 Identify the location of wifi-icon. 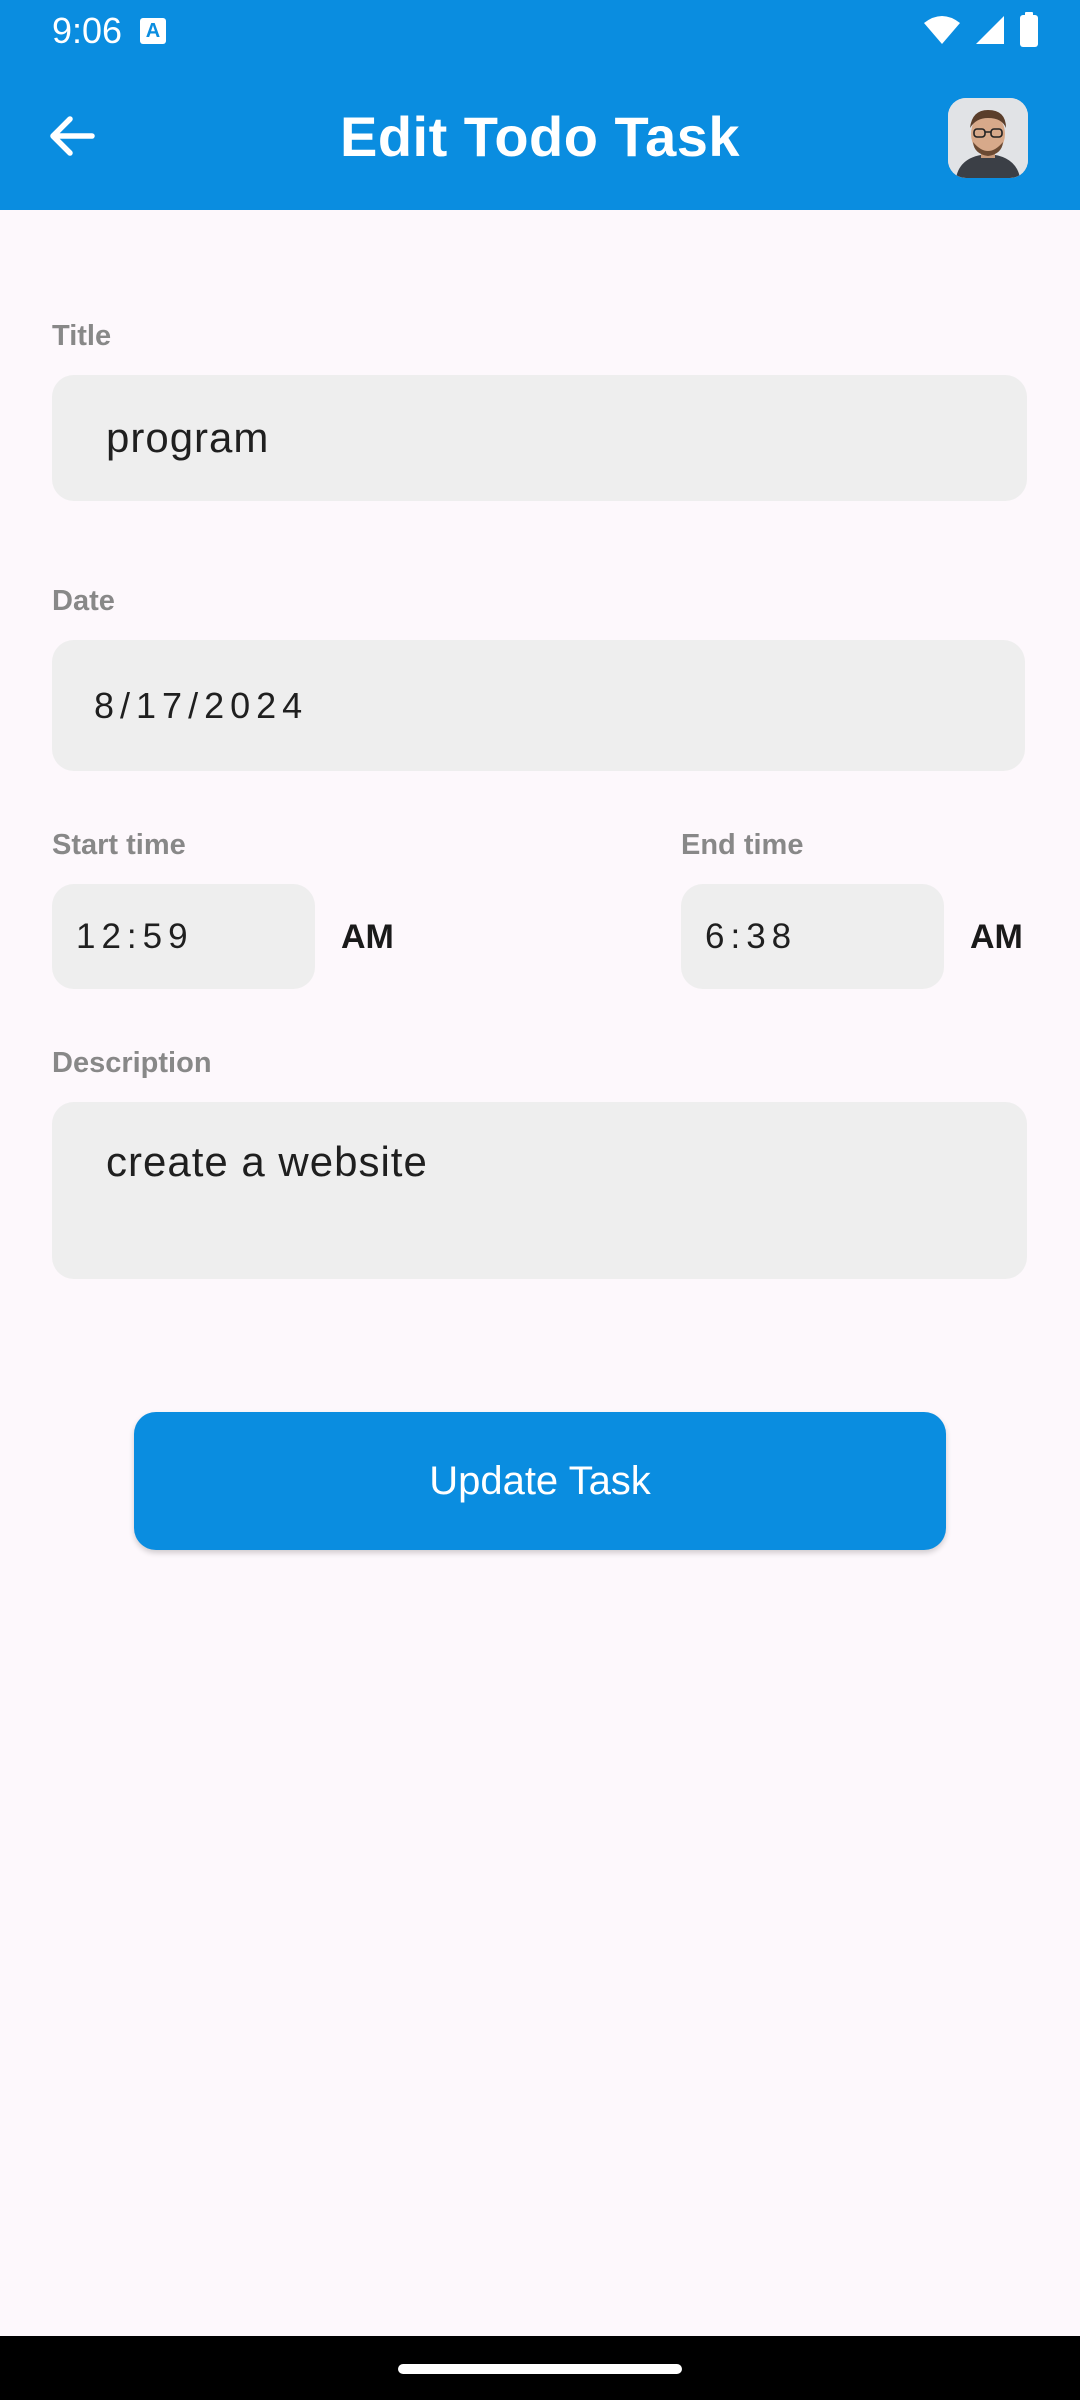
(942, 30).